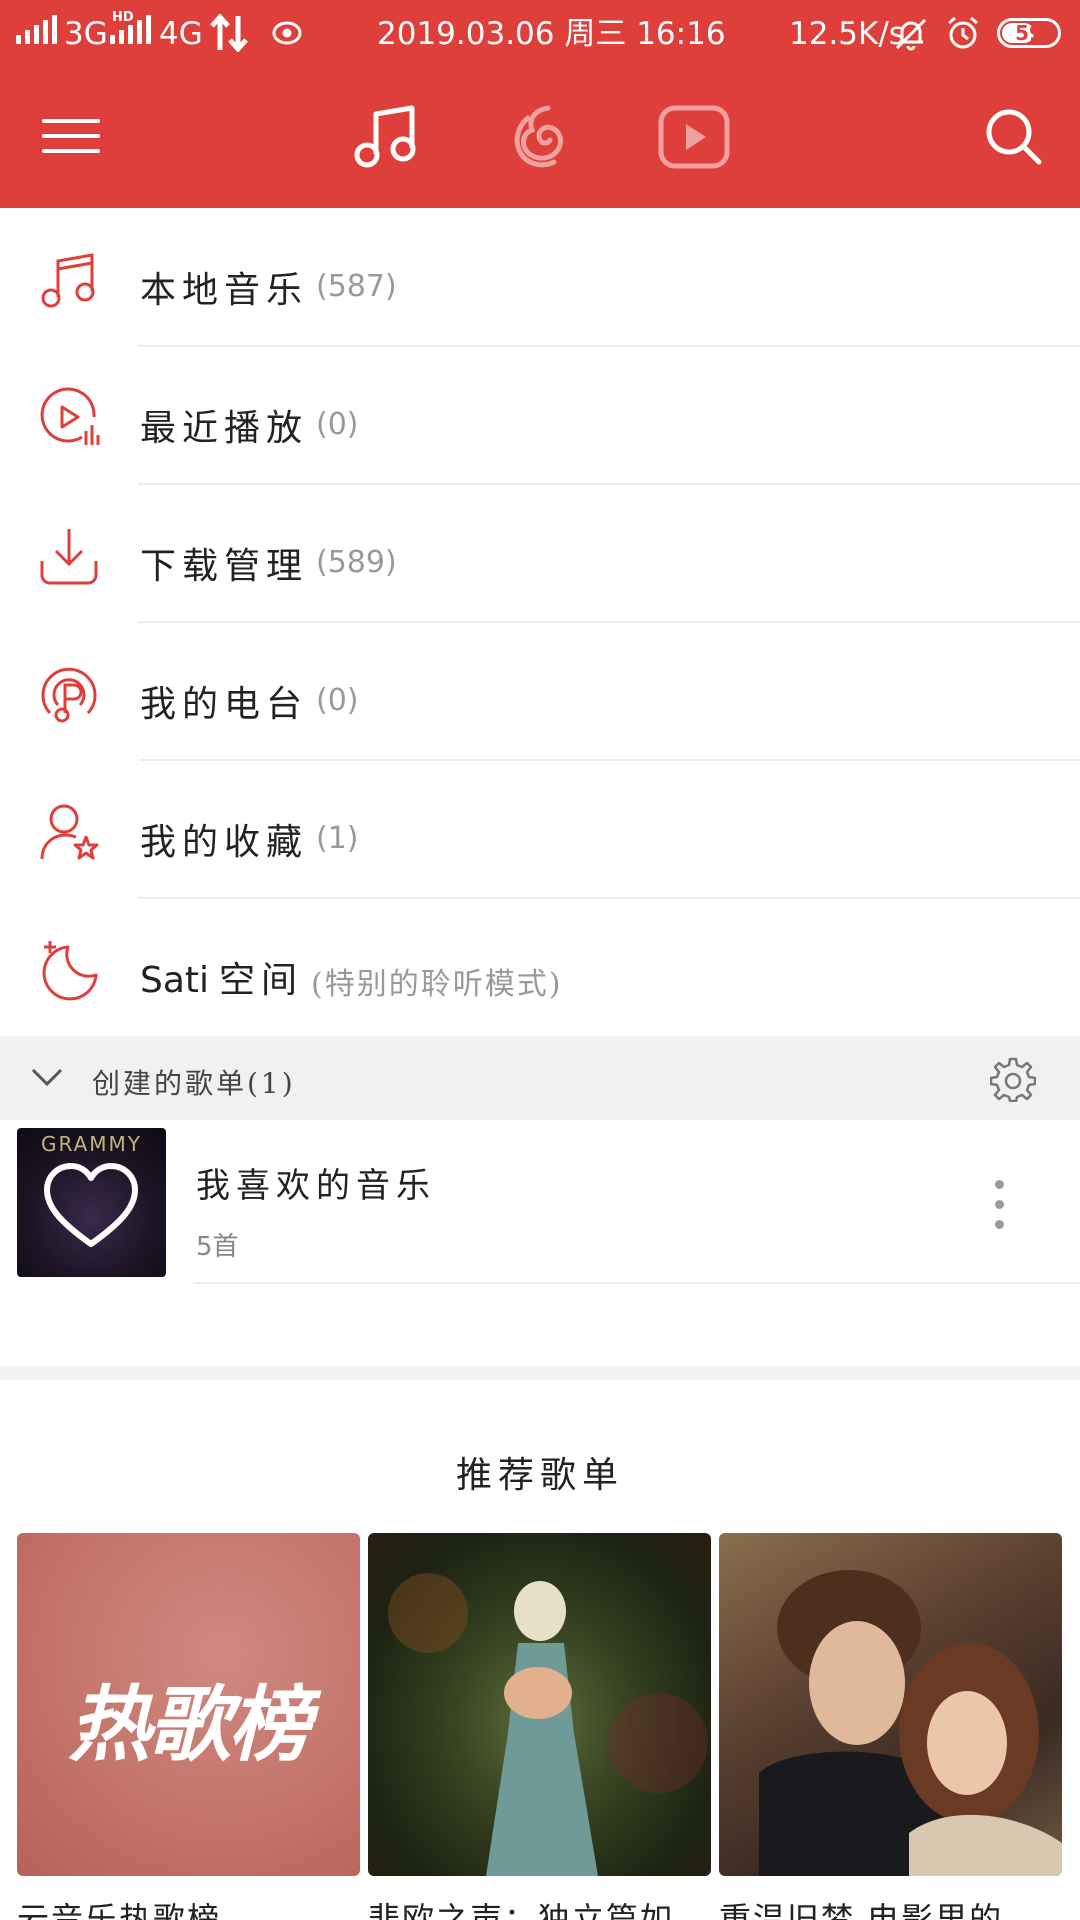 The image size is (1080, 1920). I want to click on menu-item-sati-space: Sati 空间 (特别的聆听模式), so click(540, 968).